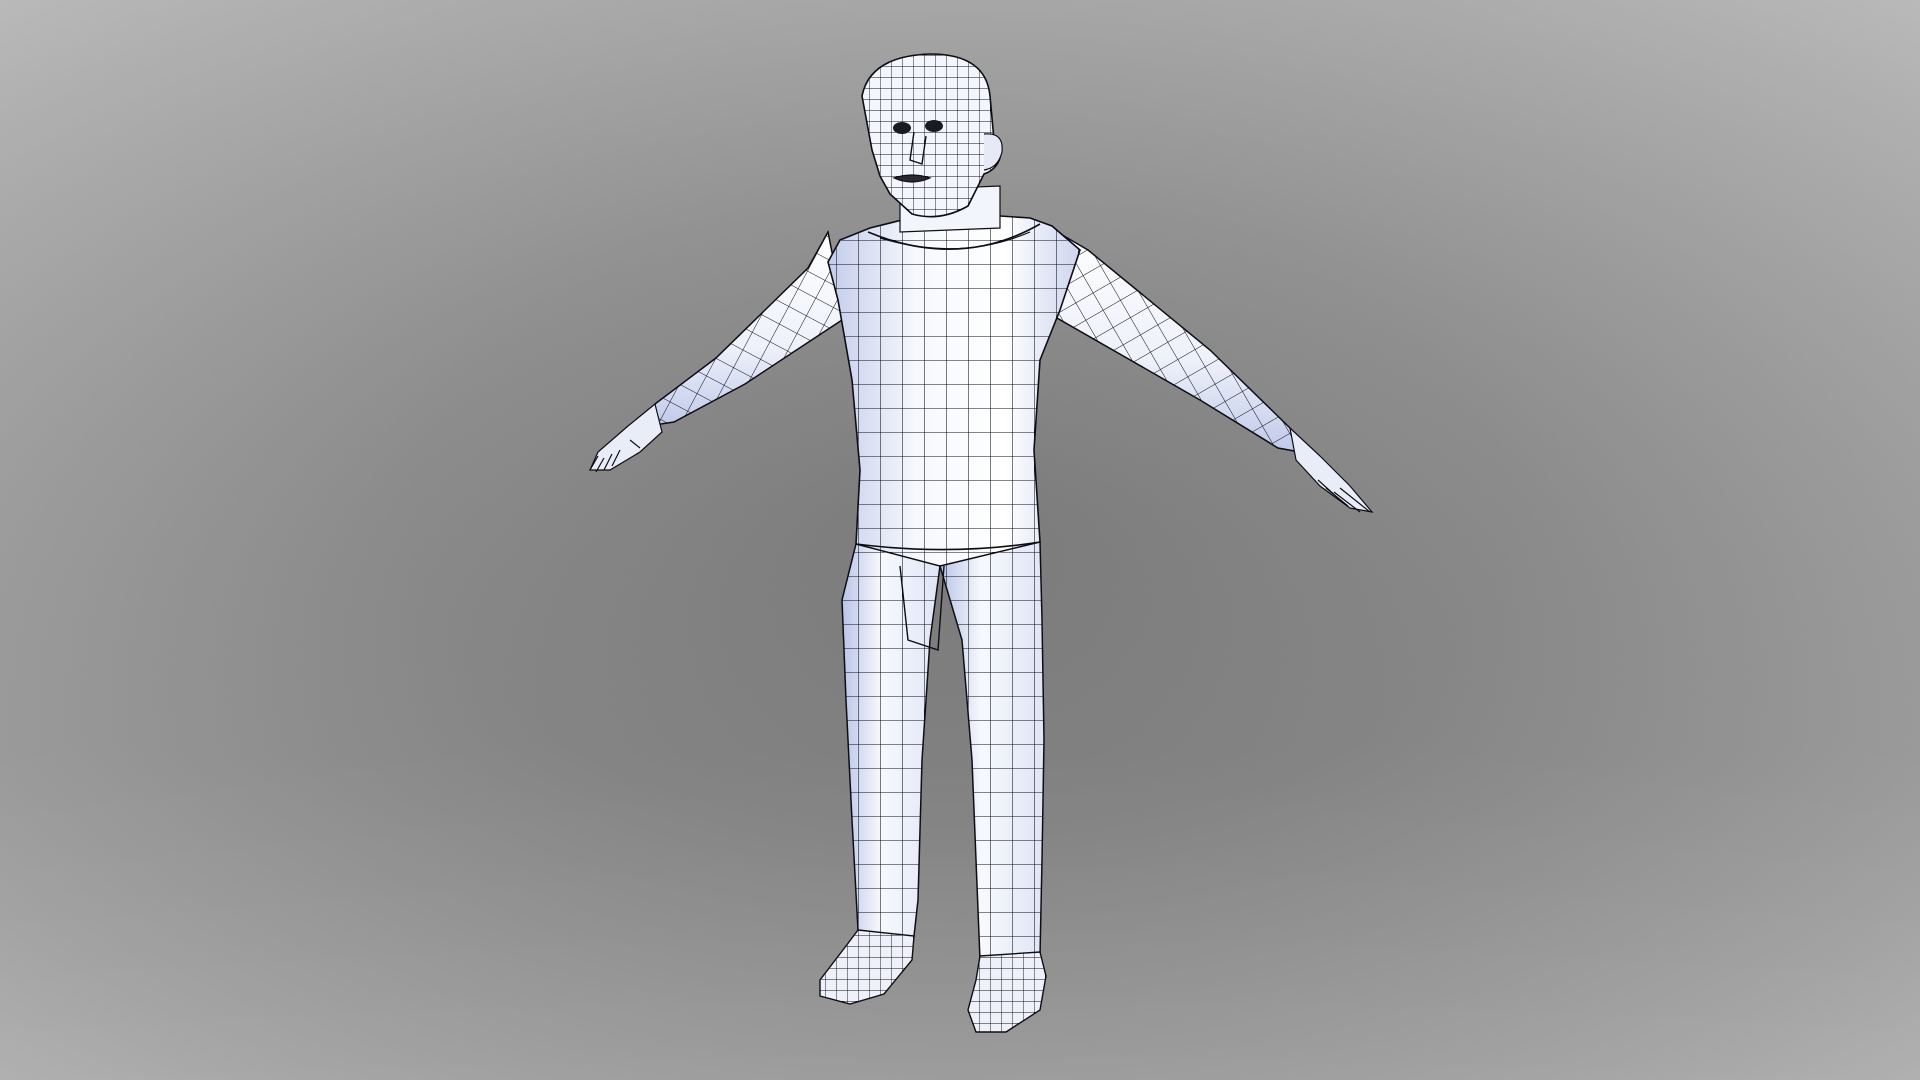  I want to click on left-leg, so click(880, 774).